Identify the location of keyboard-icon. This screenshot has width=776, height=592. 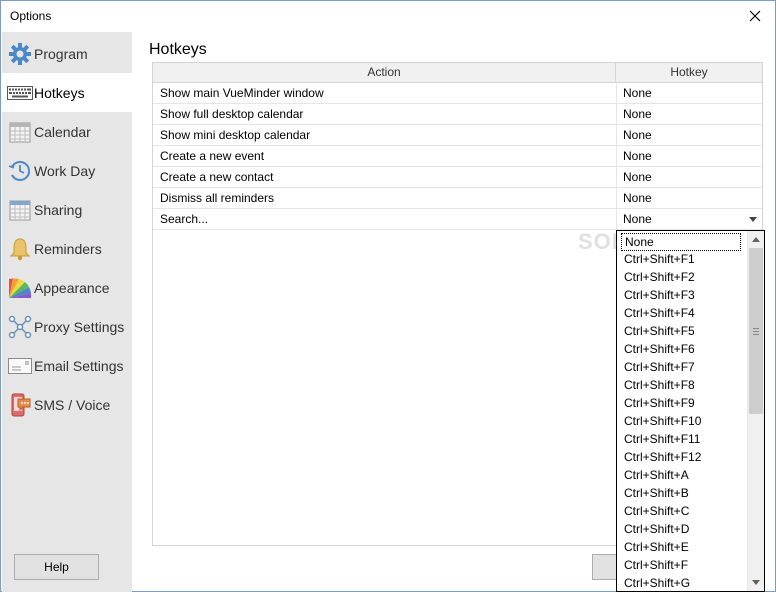
(20, 93).